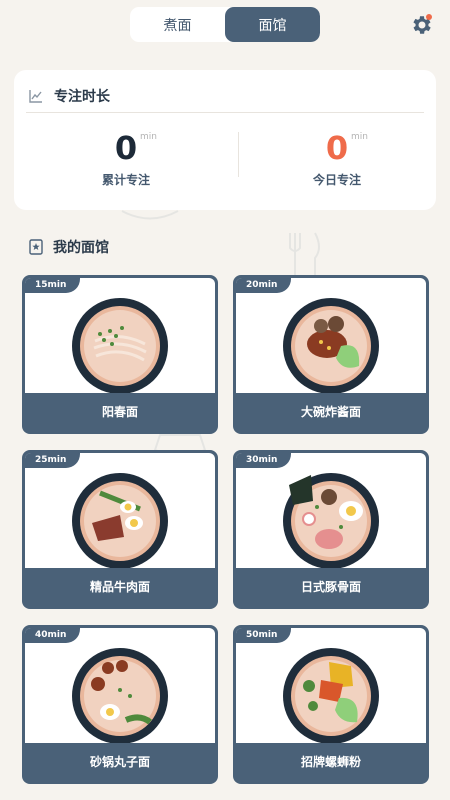 This screenshot has width=450, height=800. What do you see at coordinates (81, 248) in the screenshot?
I see `section-title: 我的面馆` at bounding box center [81, 248].